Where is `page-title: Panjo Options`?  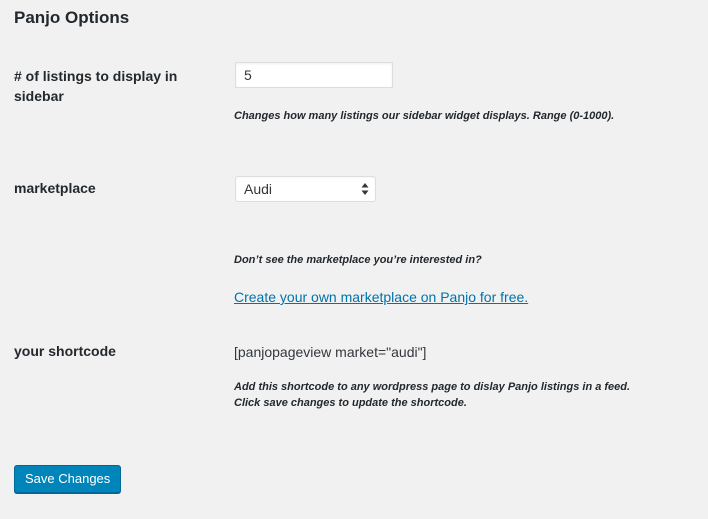 page-title: Panjo Options is located at coordinates (72, 17).